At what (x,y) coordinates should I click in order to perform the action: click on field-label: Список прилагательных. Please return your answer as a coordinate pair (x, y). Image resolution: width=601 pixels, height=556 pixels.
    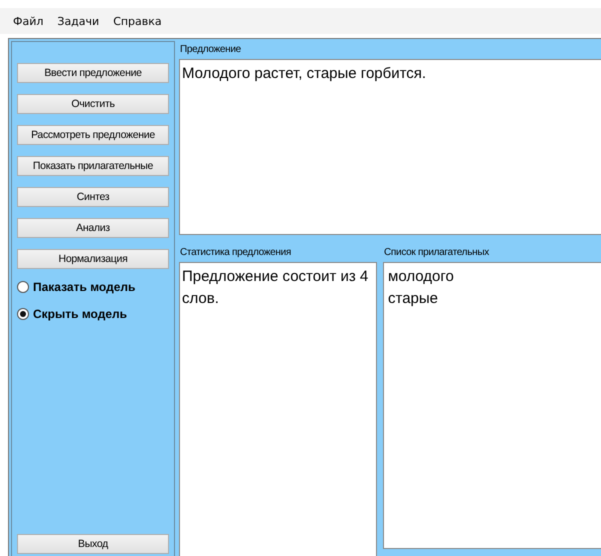
    Looking at the image, I should click on (437, 252).